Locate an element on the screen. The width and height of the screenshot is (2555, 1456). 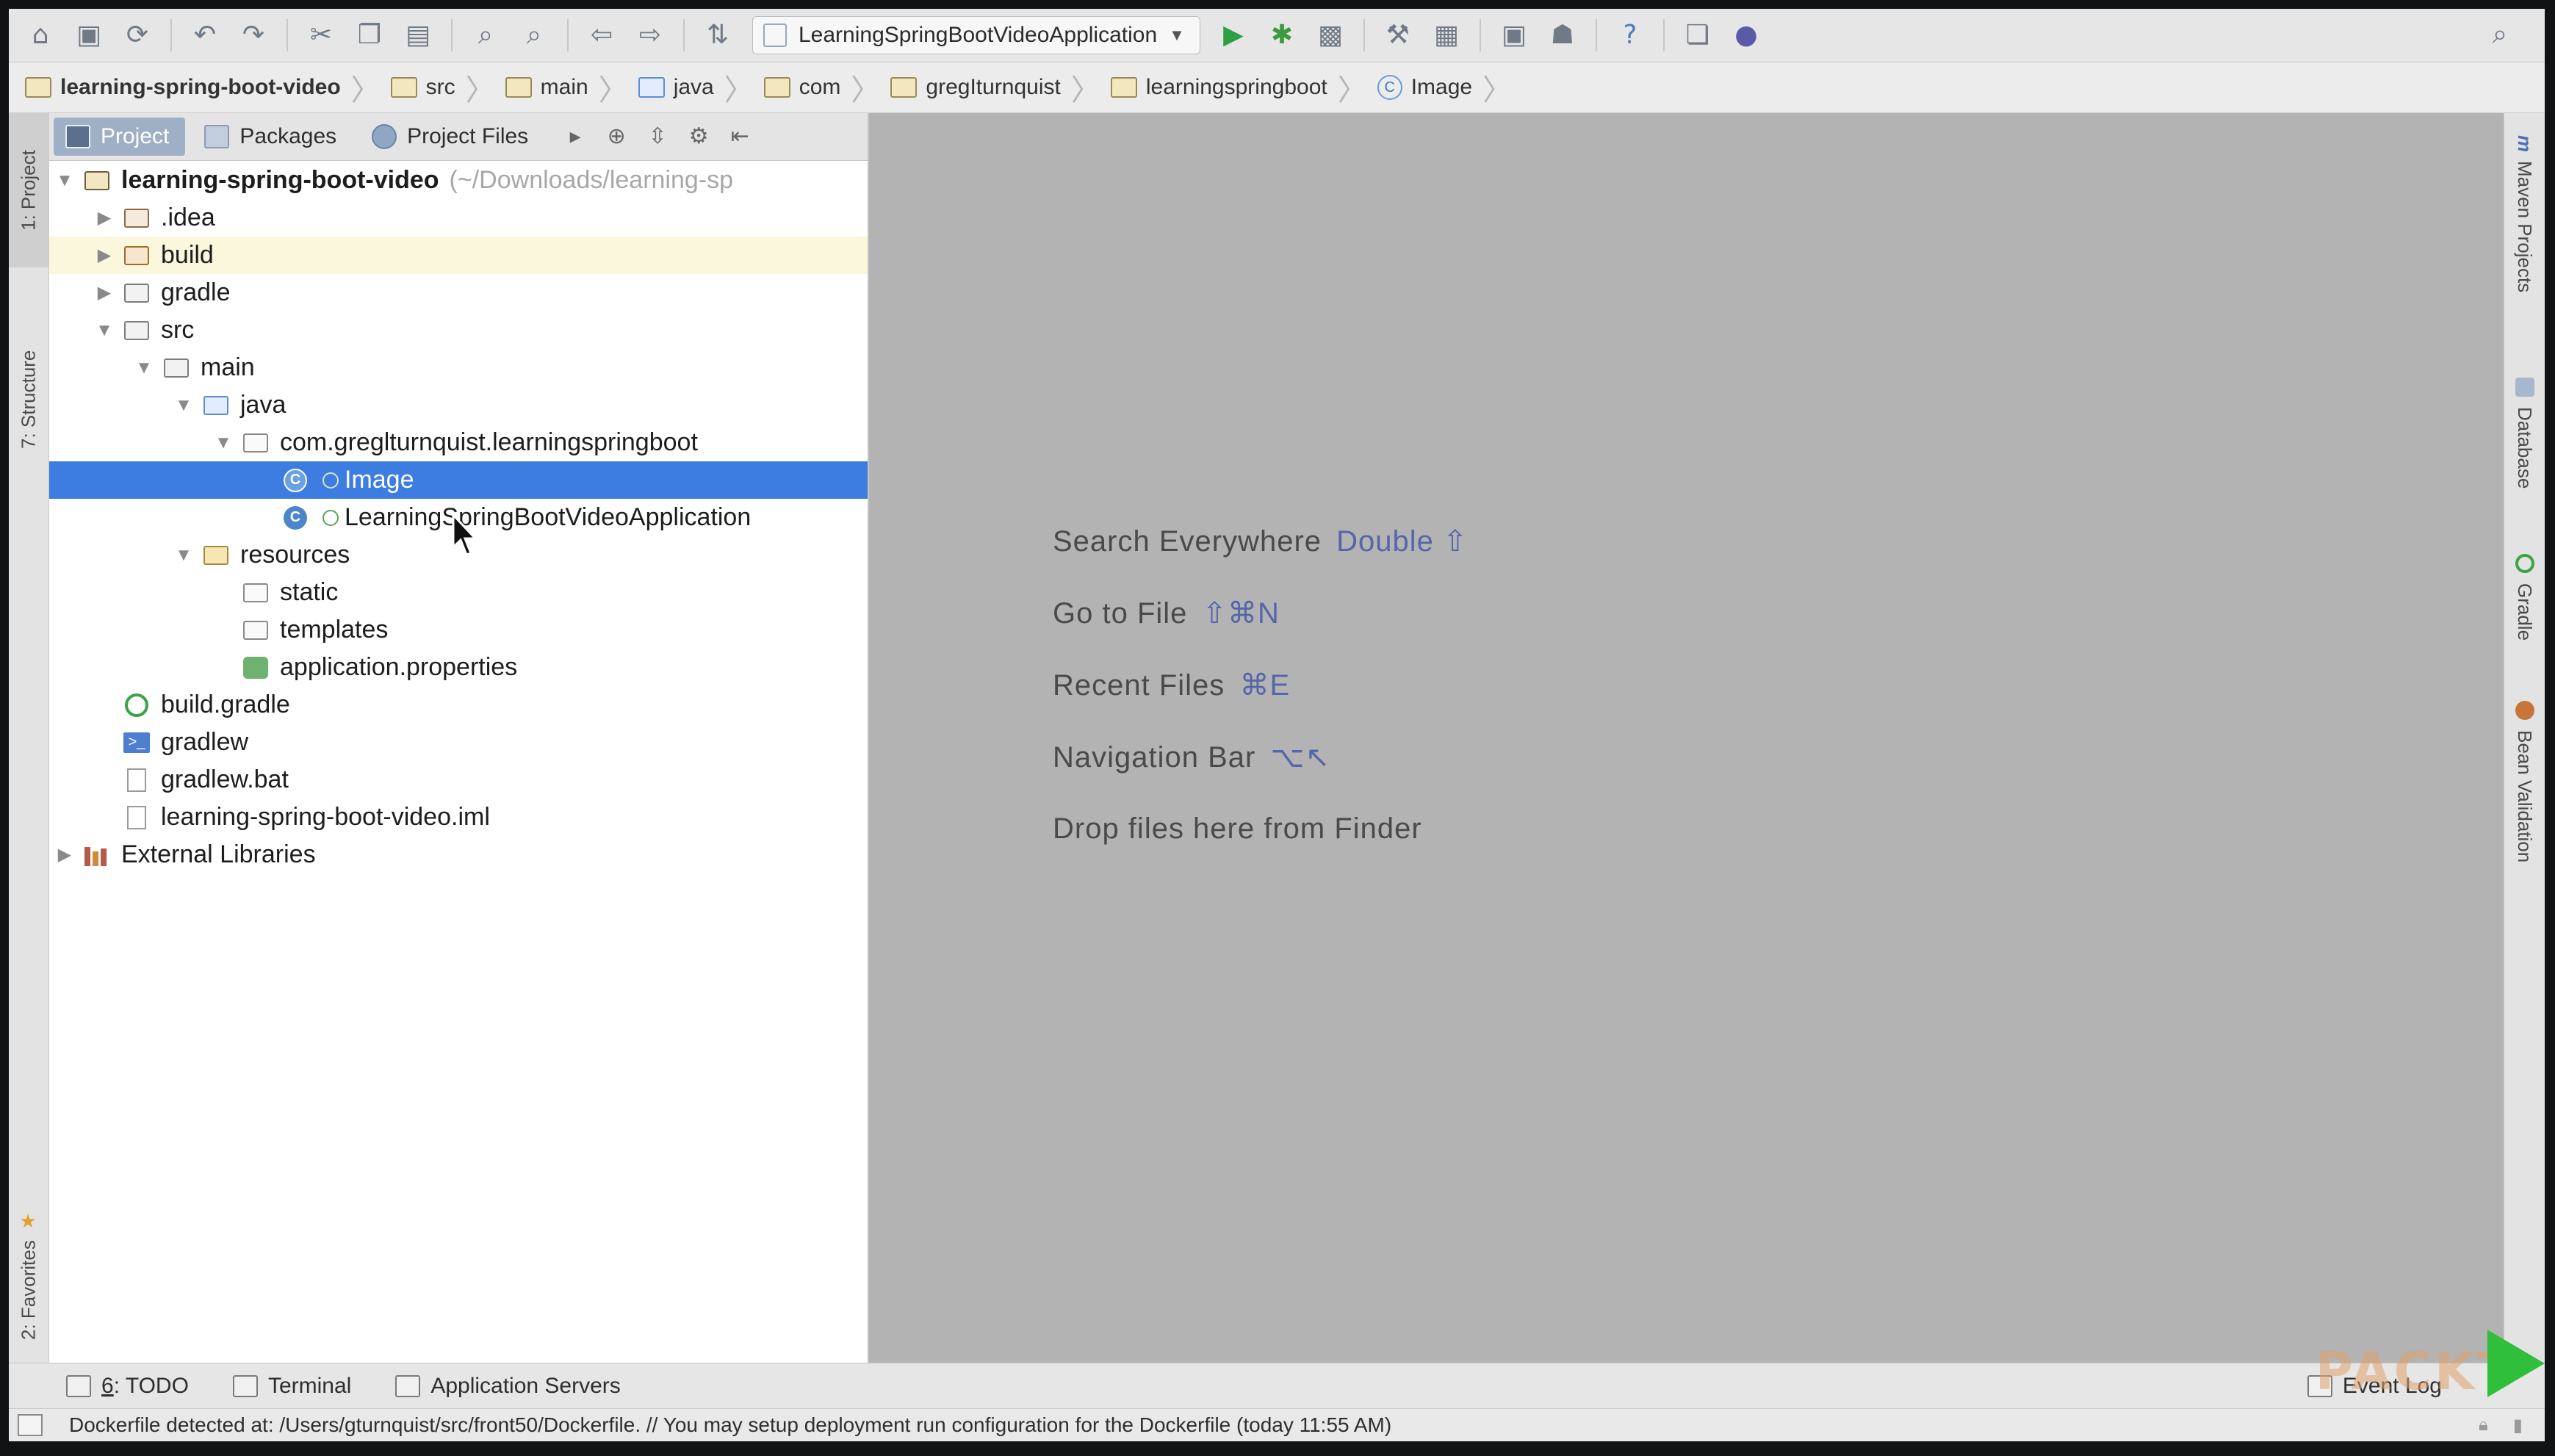
tree-node-gradlew: ▶ >_ gradlew is located at coordinates (458, 742).